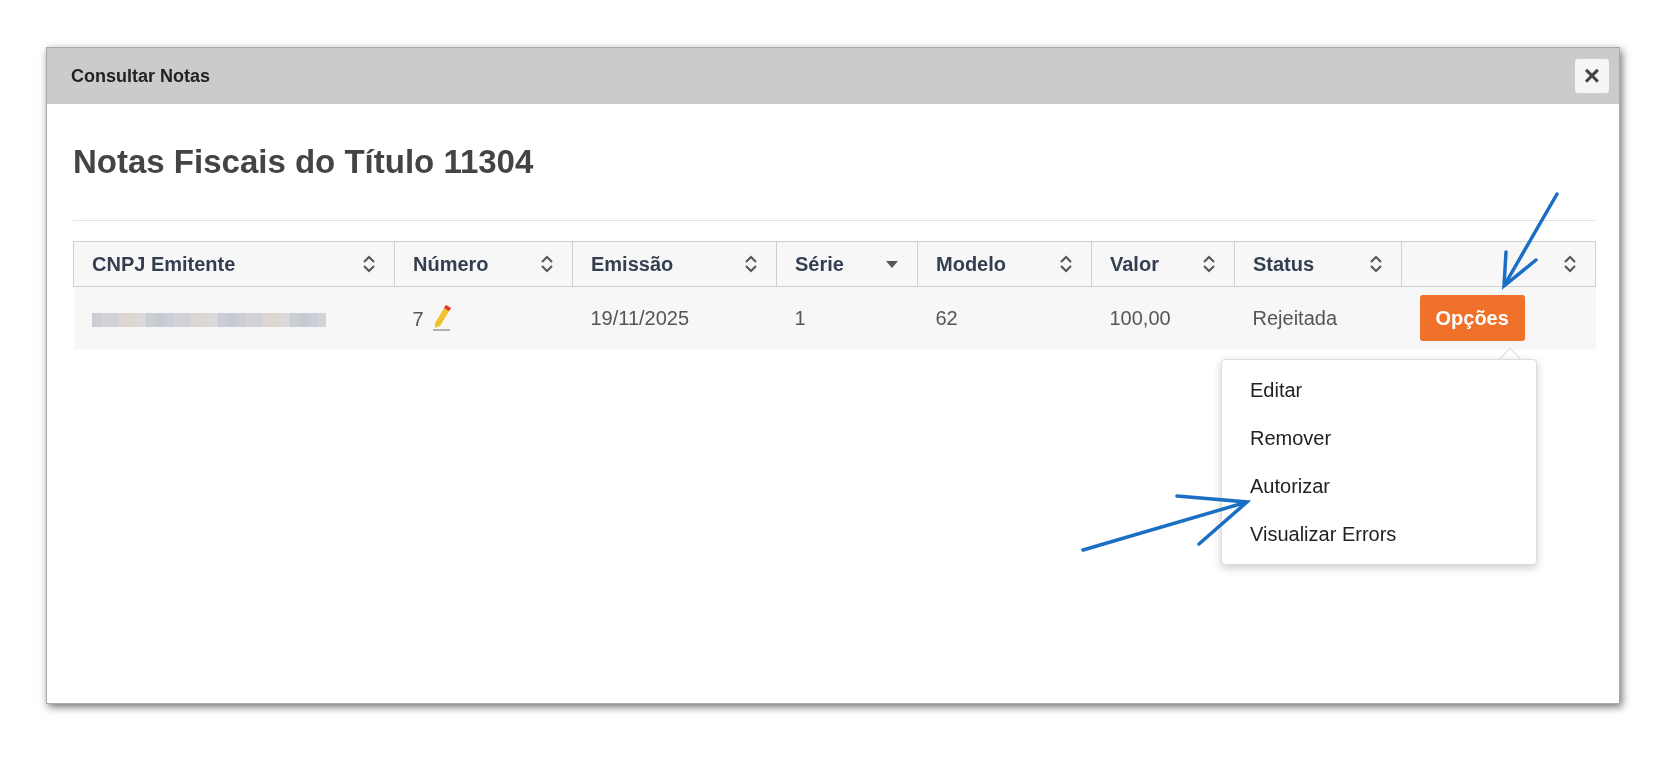 The image size is (1680, 764). What do you see at coordinates (1379, 486) in the screenshot?
I see `menu-item: Autorizar` at bounding box center [1379, 486].